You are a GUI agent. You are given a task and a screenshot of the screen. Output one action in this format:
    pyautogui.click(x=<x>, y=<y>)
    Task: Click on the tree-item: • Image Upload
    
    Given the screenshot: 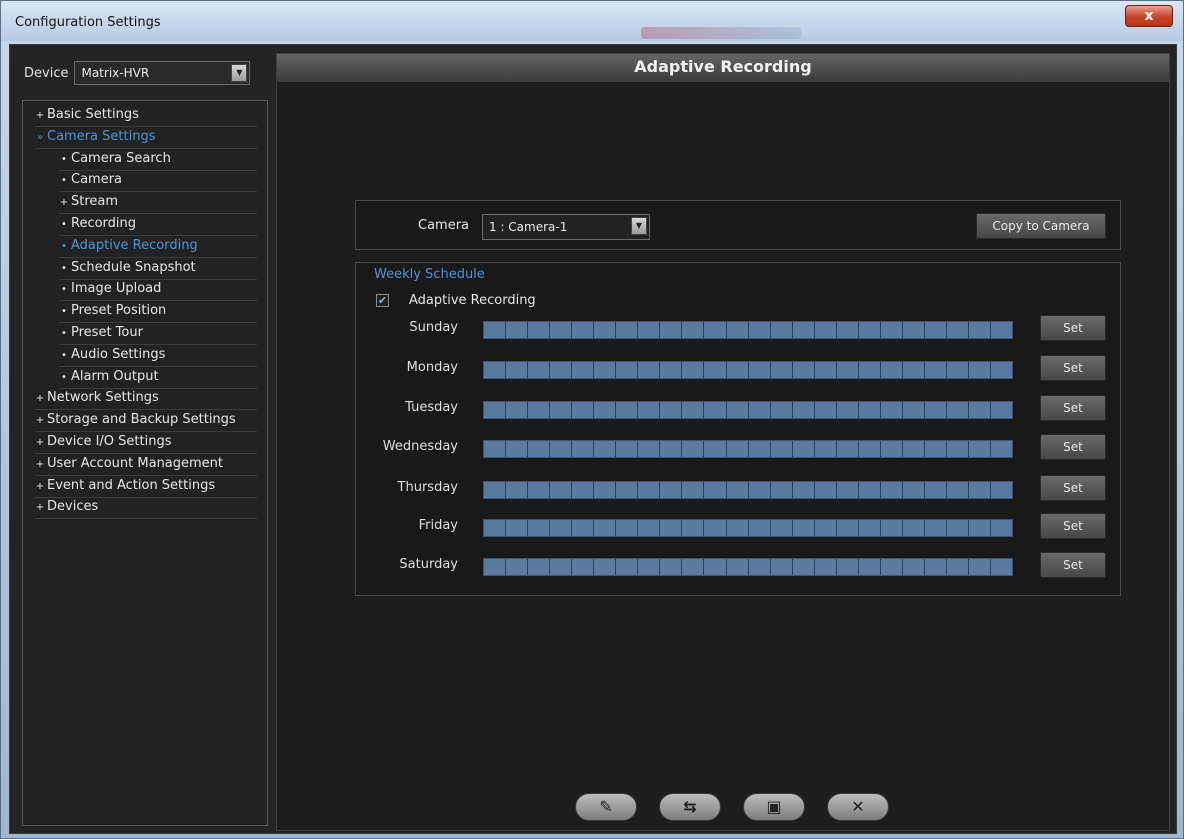 What is the action you would take?
    pyautogui.click(x=158, y=290)
    